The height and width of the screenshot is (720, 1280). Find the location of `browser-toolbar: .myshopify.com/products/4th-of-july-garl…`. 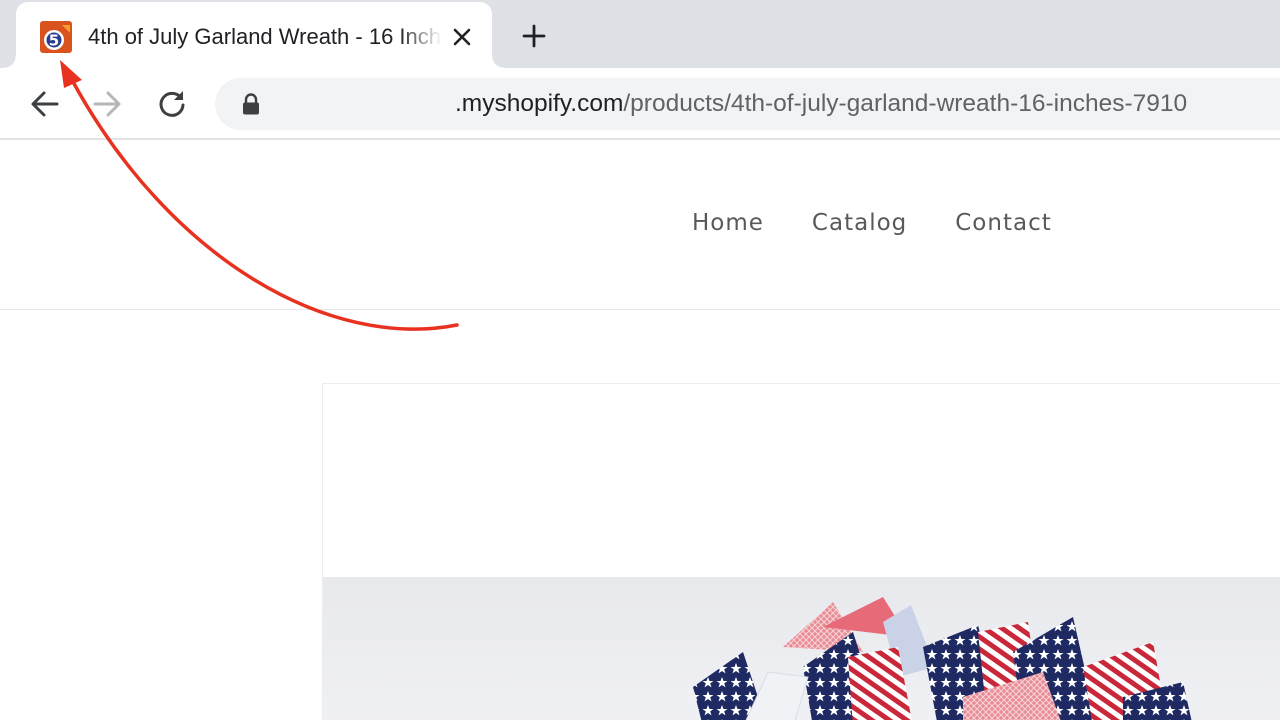

browser-toolbar: .myshopify.com/products/4th-of-july-garl… is located at coordinates (640, 104).